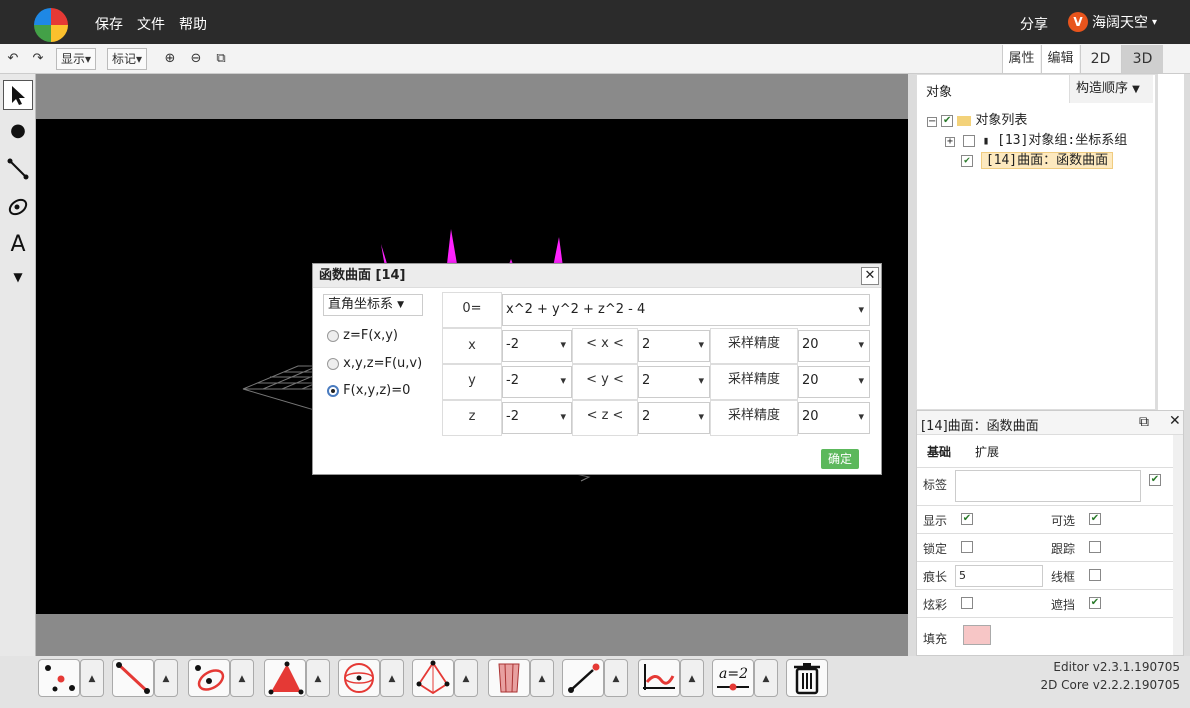  I want to click on trail-length-input: 5, so click(999, 576).